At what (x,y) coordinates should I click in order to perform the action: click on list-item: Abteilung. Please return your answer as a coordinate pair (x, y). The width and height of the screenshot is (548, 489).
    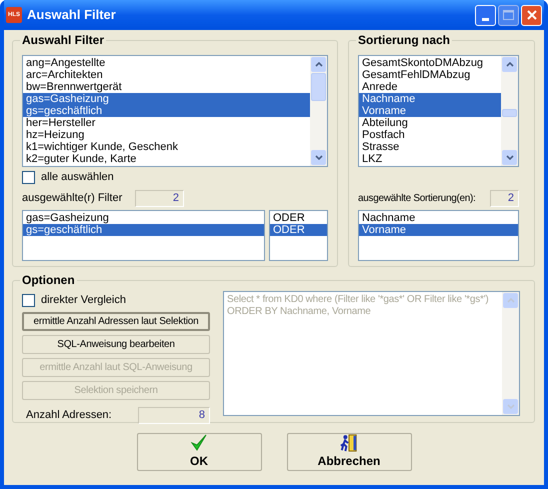
    Looking at the image, I should click on (430, 123).